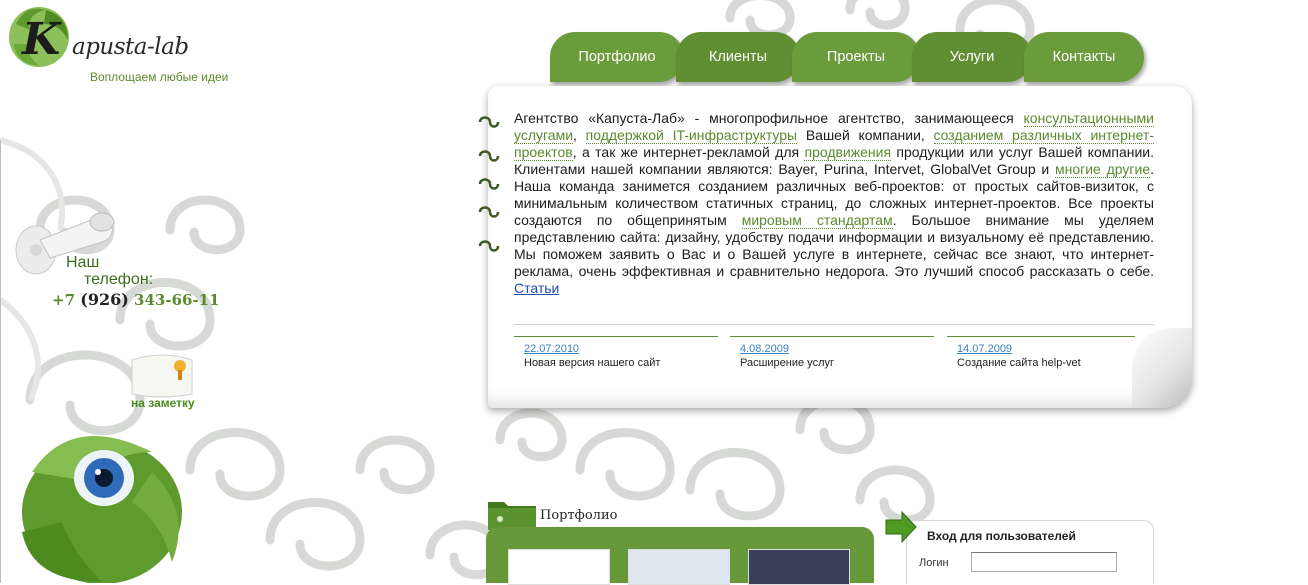 This screenshot has width=1308, height=585. What do you see at coordinates (688, 152) in the screenshot?
I see `intro-text-part: , а так же интернет-рекламой для` at bounding box center [688, 152].